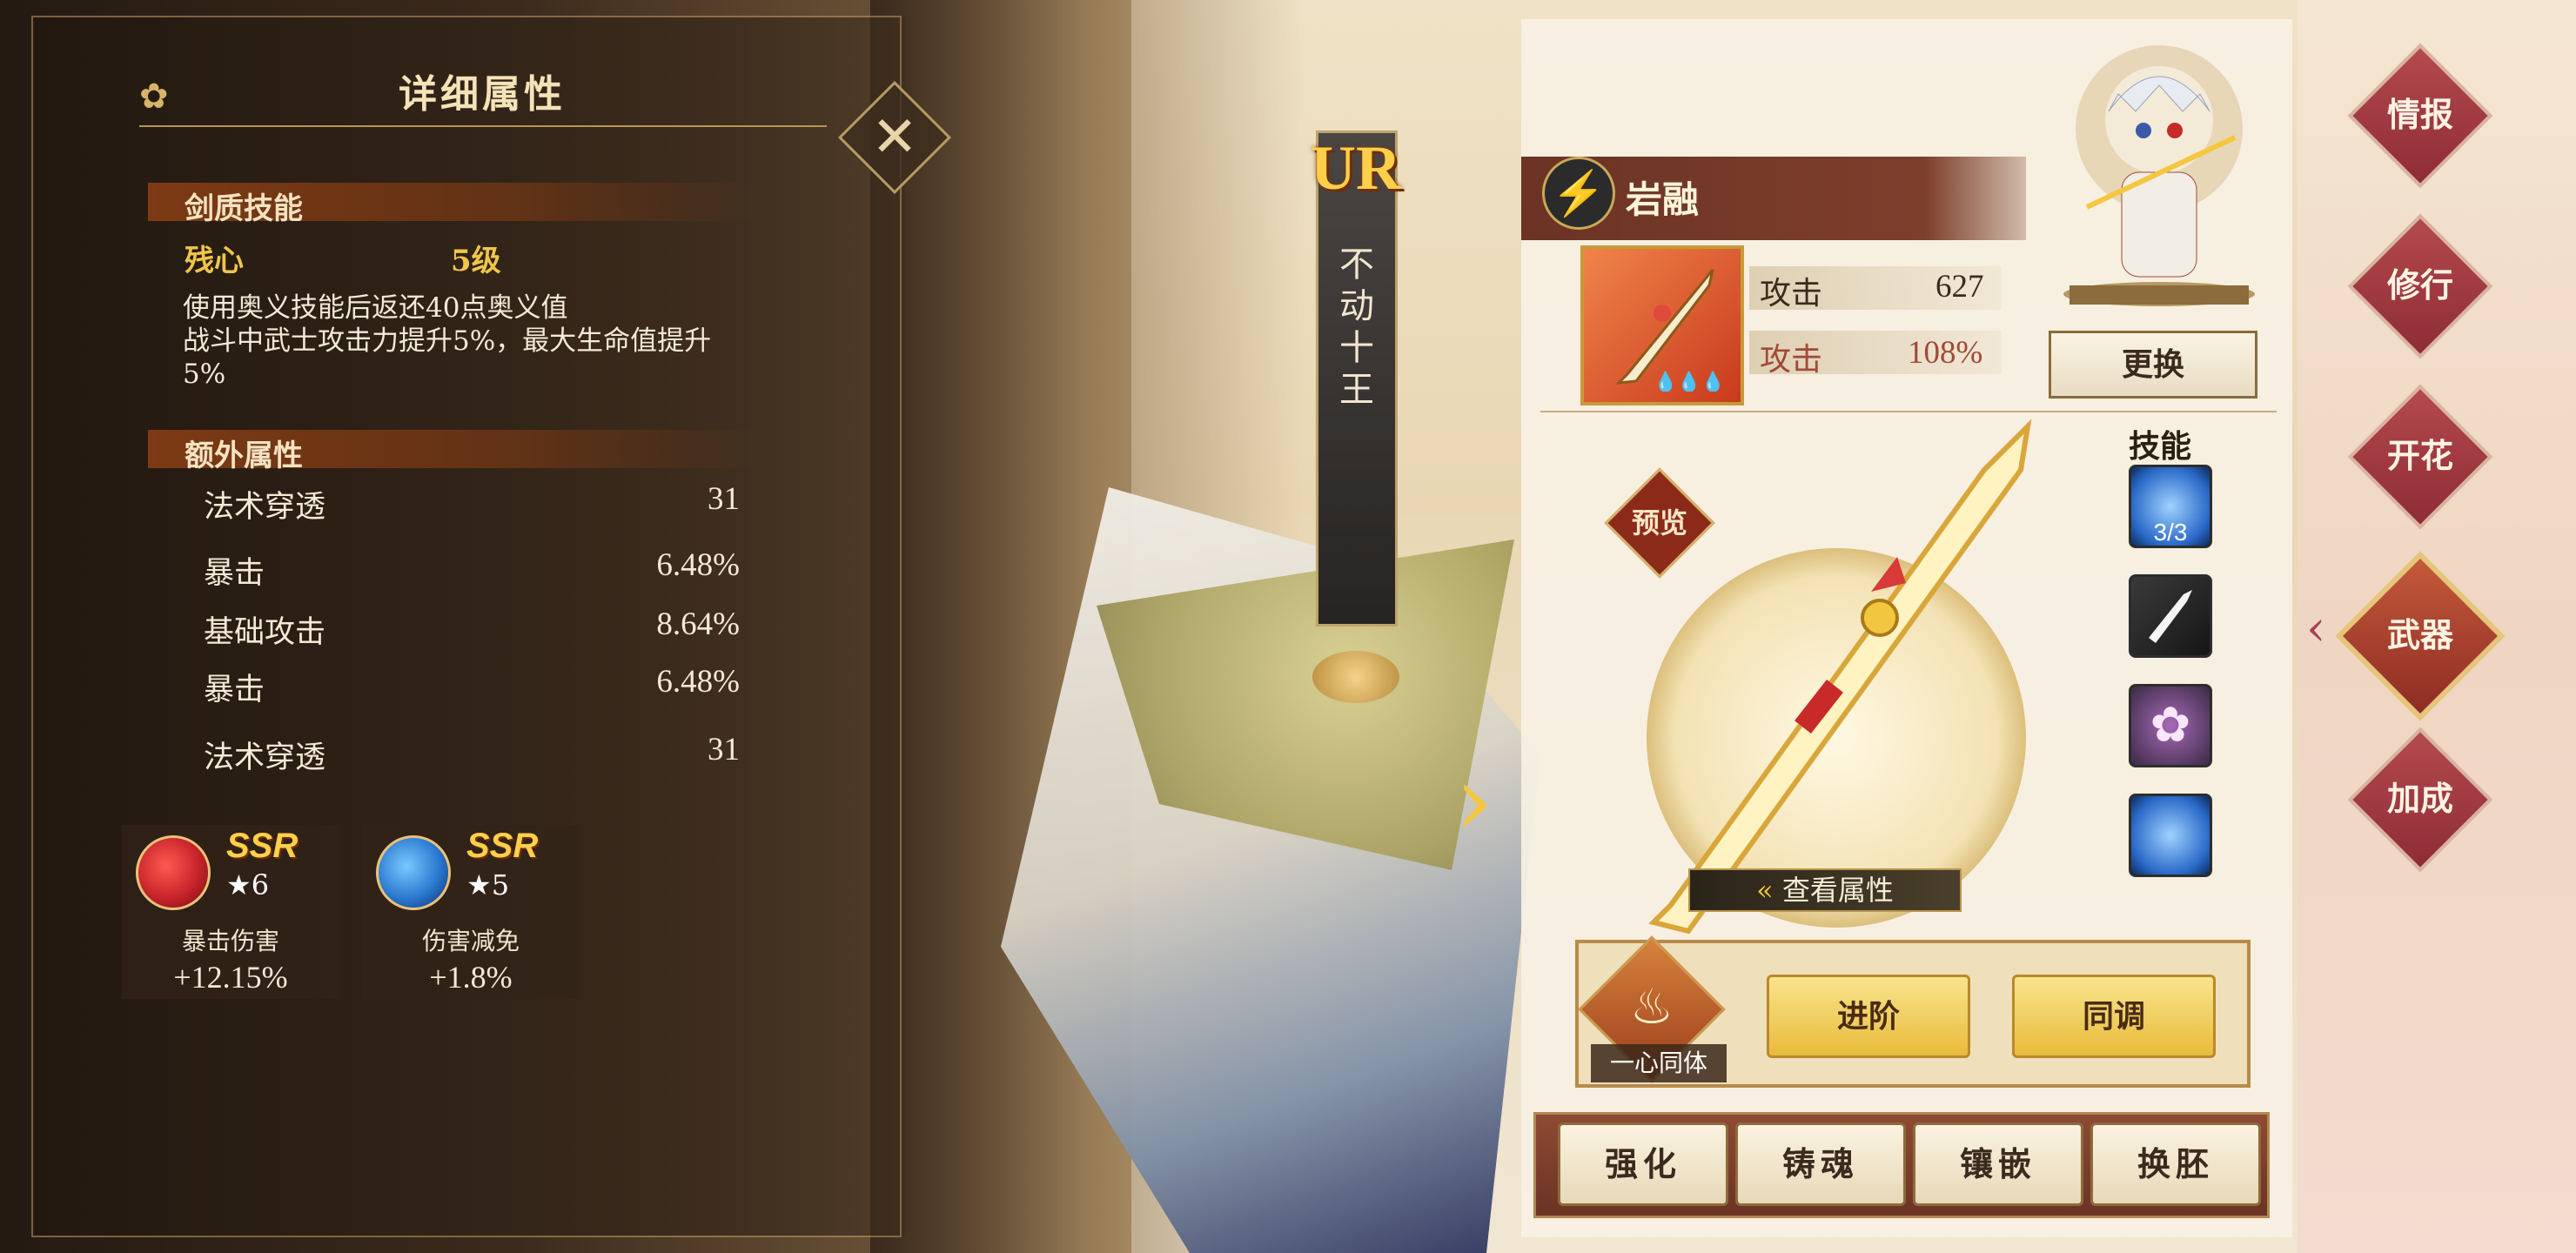 The width and height of the screenshot is (2576, 1253). I want to click on skill-slot-3-icon: ✿, so click(2170, 725).